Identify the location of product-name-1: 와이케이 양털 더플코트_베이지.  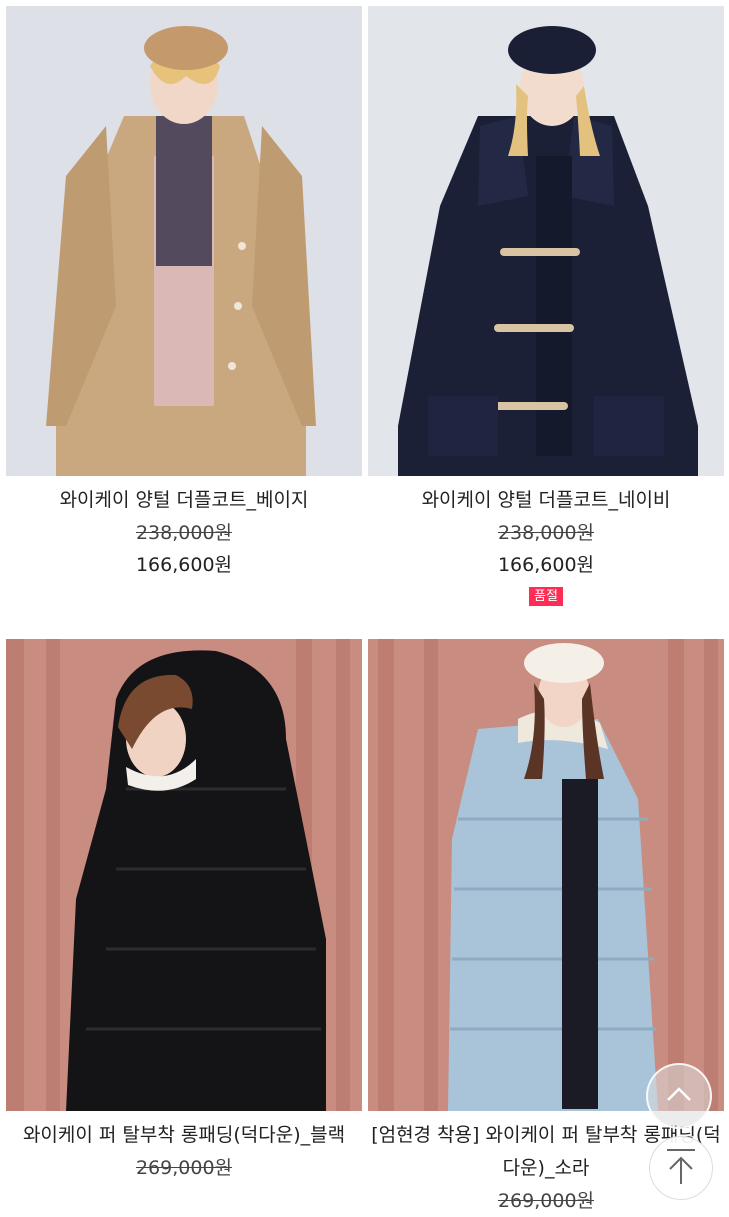
(184, 500).